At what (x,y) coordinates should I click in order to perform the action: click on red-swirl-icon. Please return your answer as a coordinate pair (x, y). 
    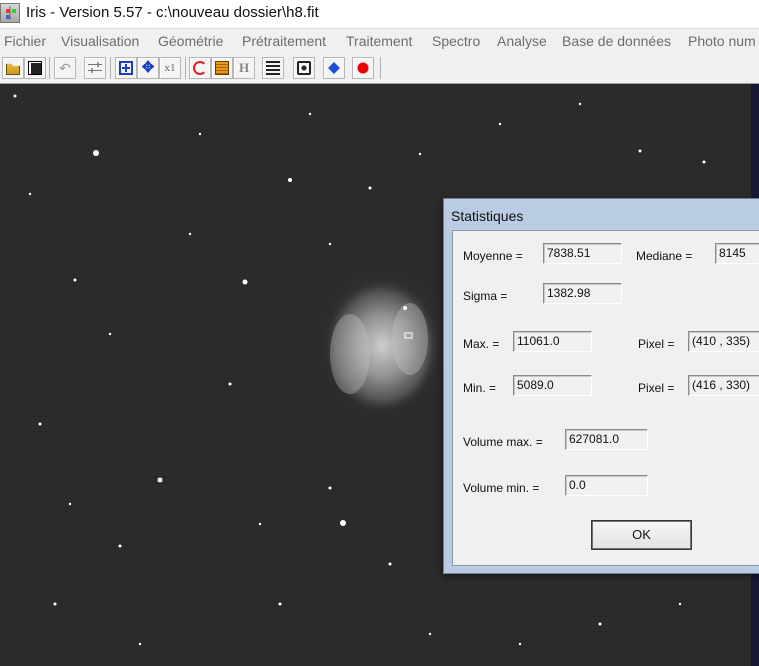
    Looking at the image, I should click on (200, 68).